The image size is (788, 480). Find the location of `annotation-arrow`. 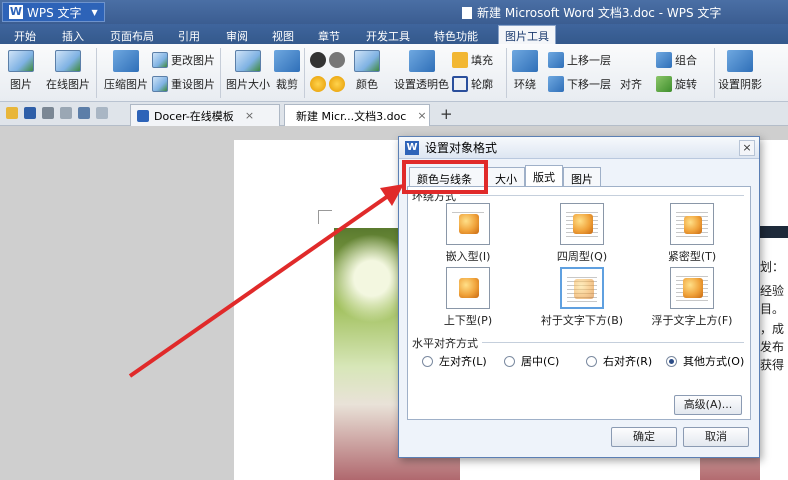

annotation-arrow is located at coordinates (266, 281).